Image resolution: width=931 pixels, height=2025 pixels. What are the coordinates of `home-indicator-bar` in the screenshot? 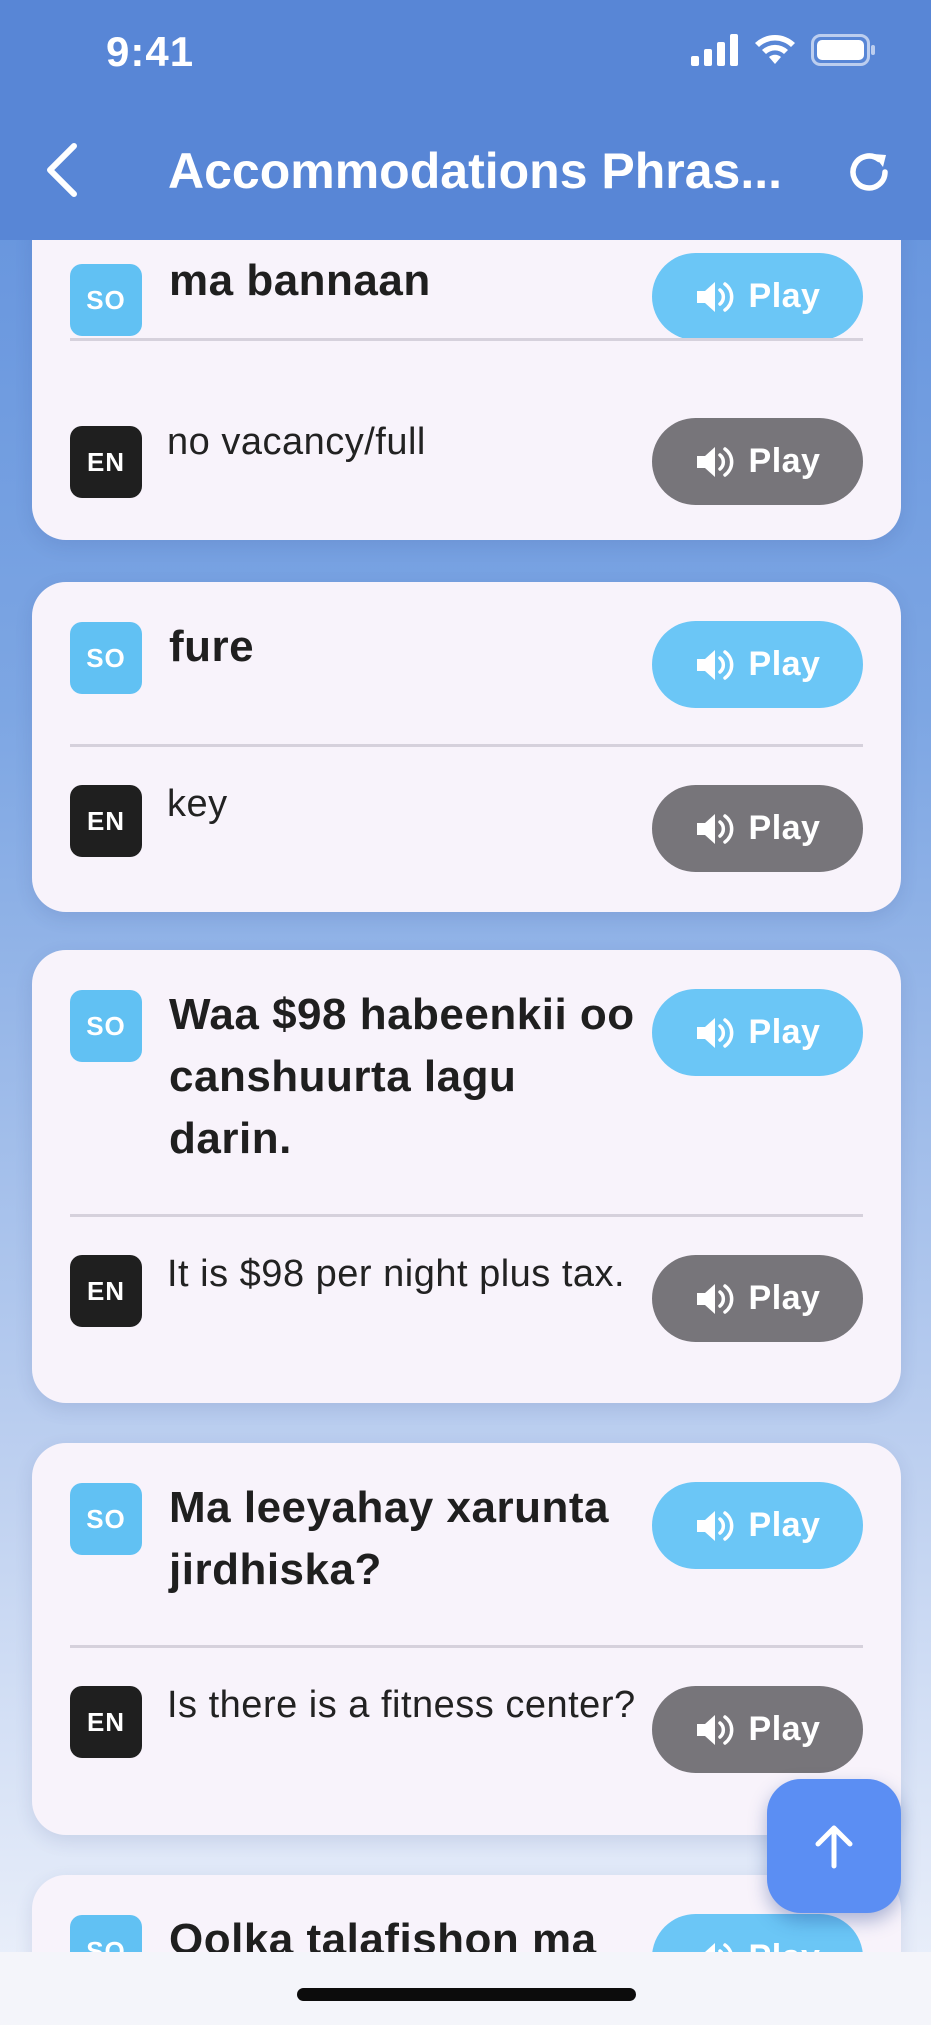 It's located at (465, 1988).